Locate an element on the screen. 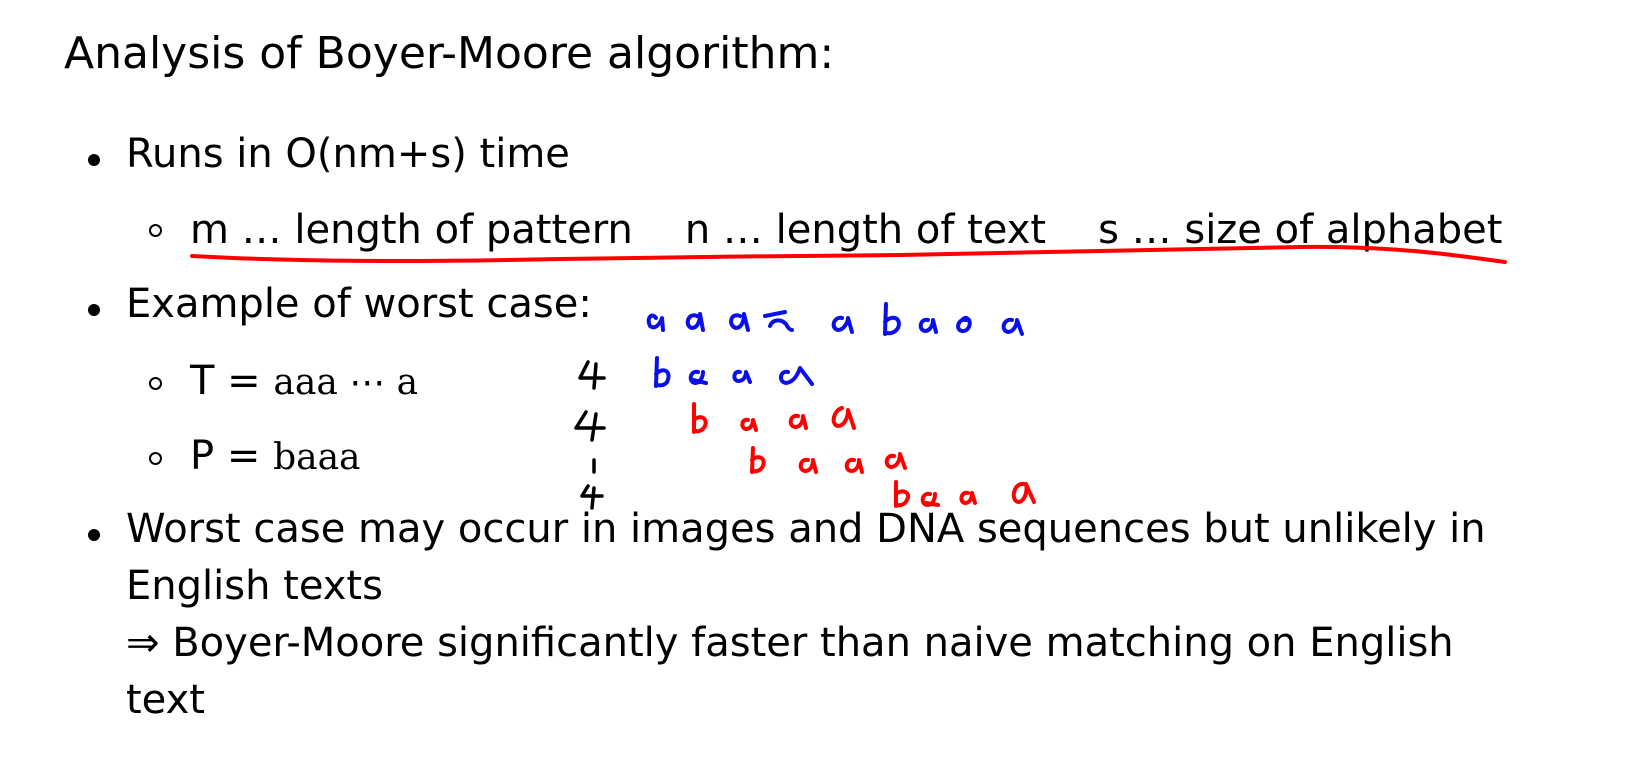 This screenshot has width=1634, height=773. text-value: aaa ⋯ a is located at coordinates (346, 382).